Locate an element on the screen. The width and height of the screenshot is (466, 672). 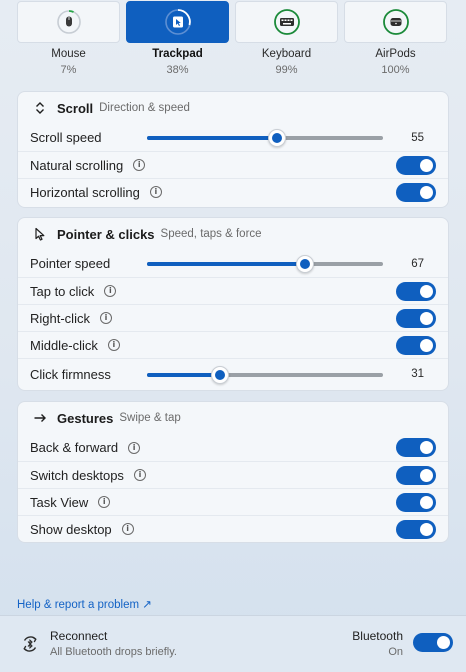
gestures-header: Gestures Swipe & tap is located at coordinates (233, 418).